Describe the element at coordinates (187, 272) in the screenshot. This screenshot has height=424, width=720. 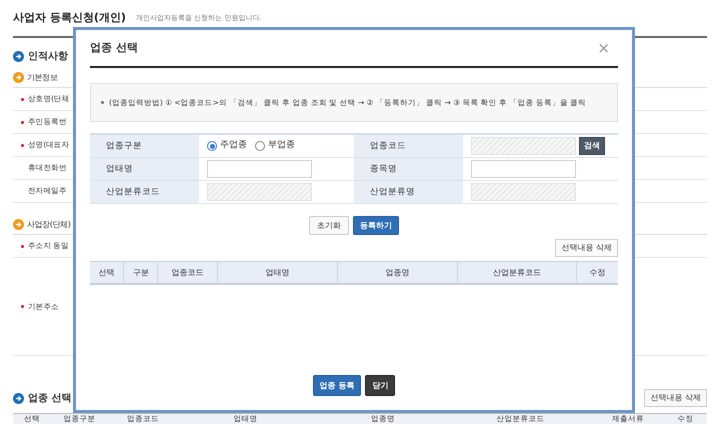
I see `column-header: 업종코드` at that location.